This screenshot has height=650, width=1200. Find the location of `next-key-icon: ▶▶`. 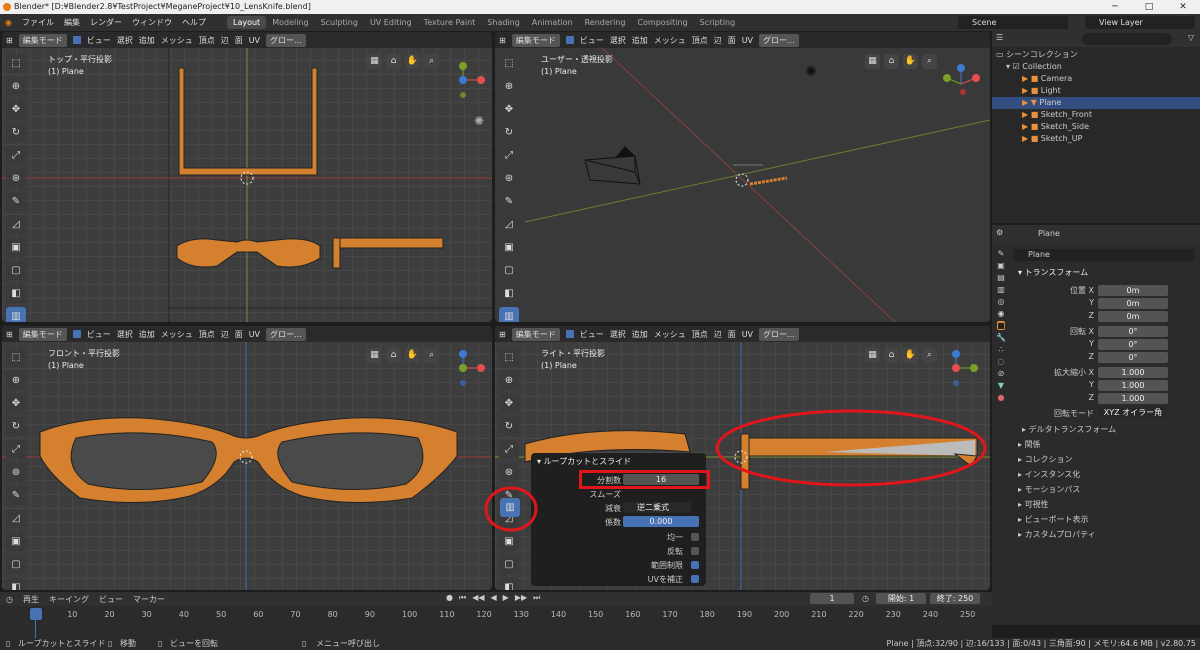

next-key-icon: ▶▶ is located at coordinates (521, 598).